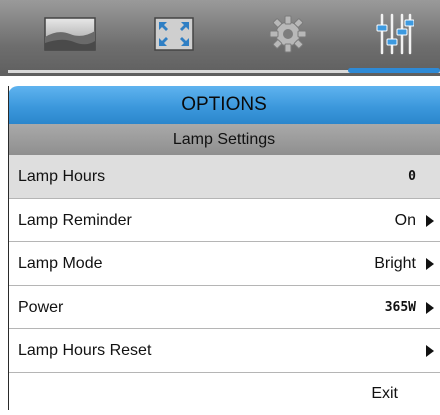 This screenshot has height=415, width=440. What do you see at coordinates (384, 394) in the screenshot?
I see `exit-button: Exit` at bounding box center [384, 394].